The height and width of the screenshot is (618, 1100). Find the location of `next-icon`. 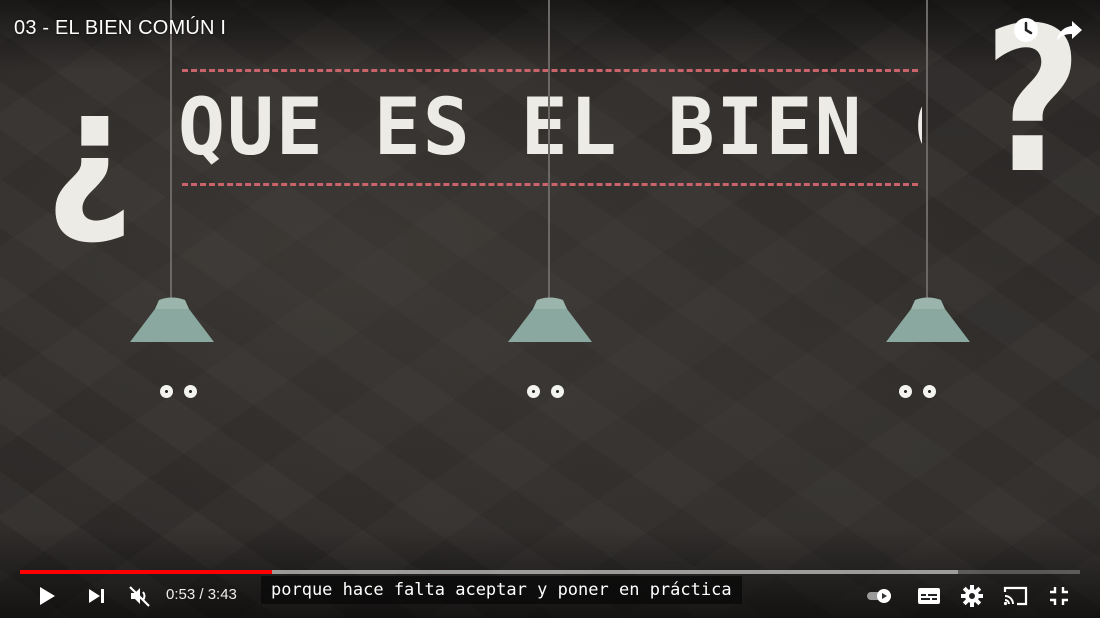

next-icon is located at coordinates (96, 596).